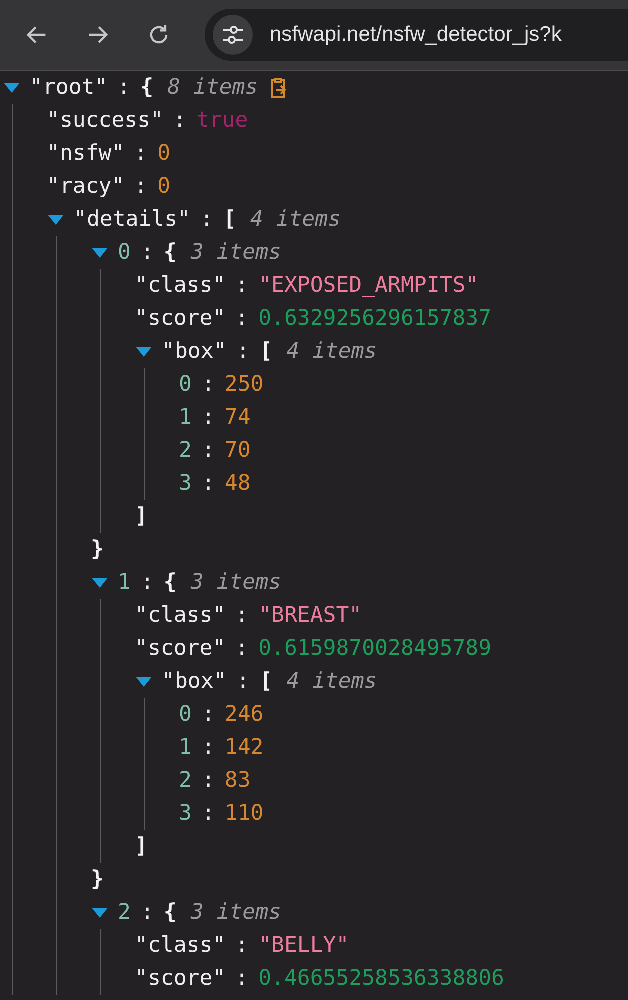 This screenshot has height=1000, width=628. I want to click on json-key: "root", so click(69, 87).